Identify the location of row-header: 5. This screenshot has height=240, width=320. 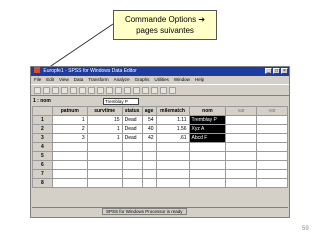
(42, 156).